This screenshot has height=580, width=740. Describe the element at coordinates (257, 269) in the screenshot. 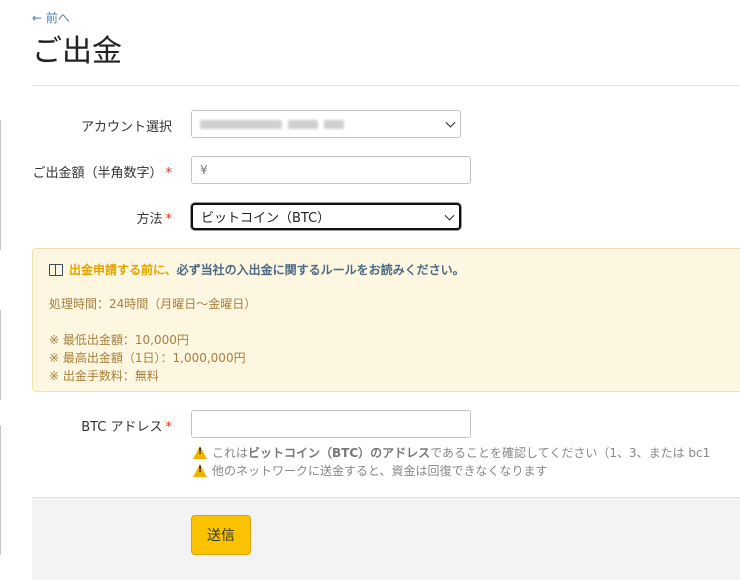

I see `notice-headline: 出金申請する前に、 必ず当社の入出金に関するルールをお読みください。` at that location.